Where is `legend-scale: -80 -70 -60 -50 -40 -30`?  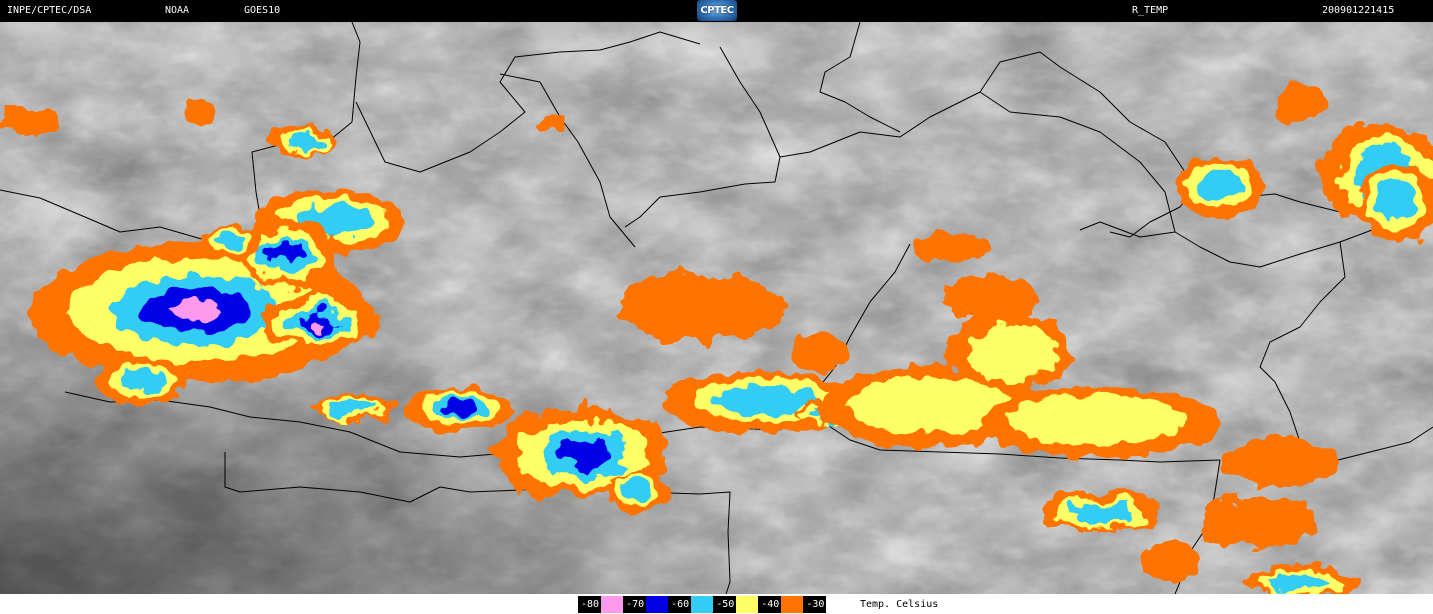
legend-scale: -80 -70 -60 -50 -40 -30 is located at coordinates (702, 604).